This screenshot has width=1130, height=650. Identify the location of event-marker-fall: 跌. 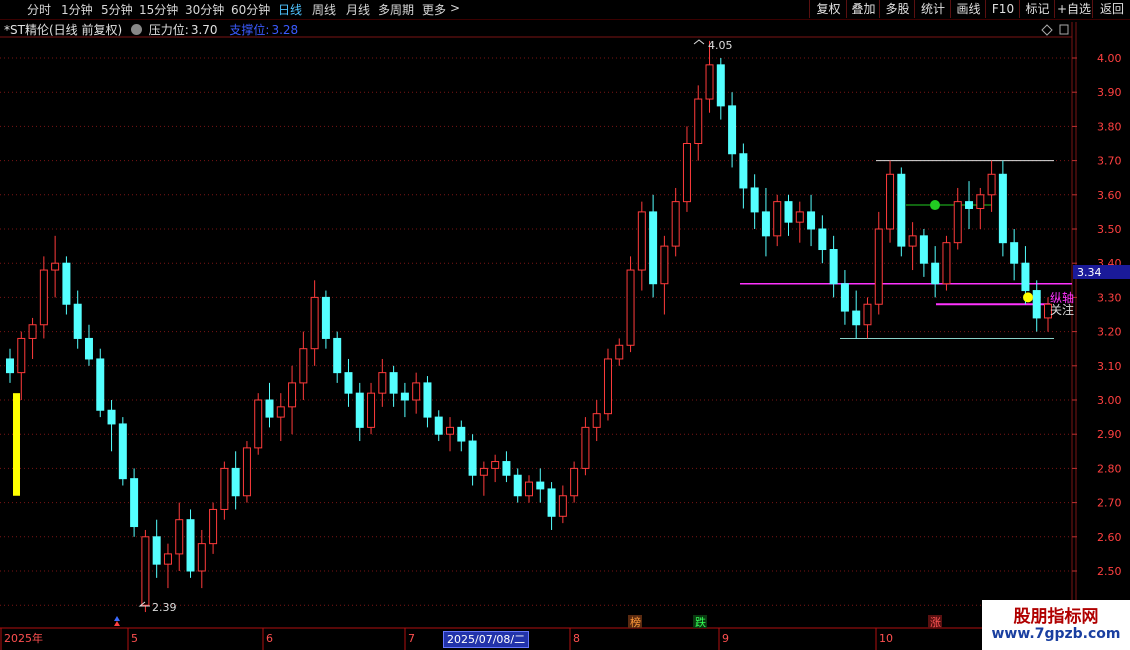
(700, 622).